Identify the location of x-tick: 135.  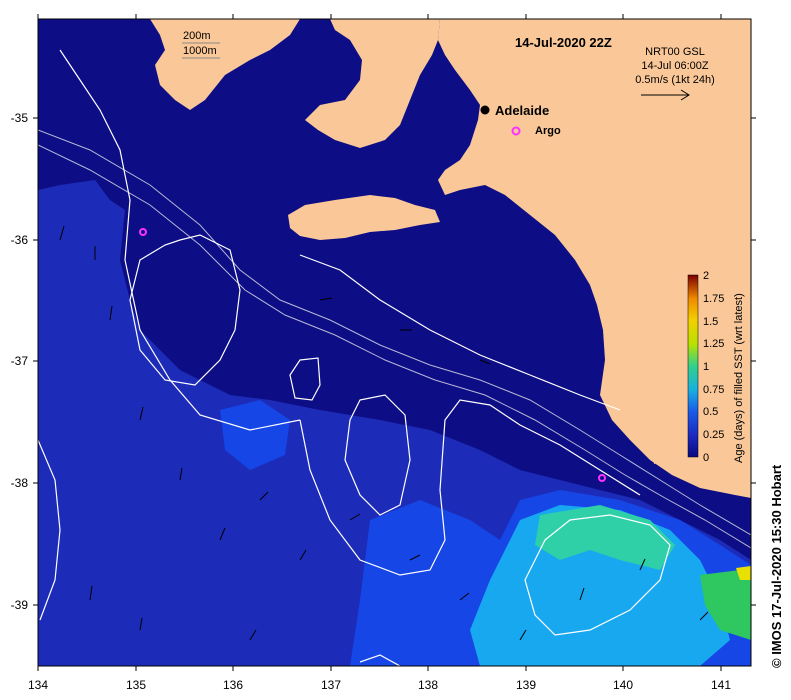
(136, 685).